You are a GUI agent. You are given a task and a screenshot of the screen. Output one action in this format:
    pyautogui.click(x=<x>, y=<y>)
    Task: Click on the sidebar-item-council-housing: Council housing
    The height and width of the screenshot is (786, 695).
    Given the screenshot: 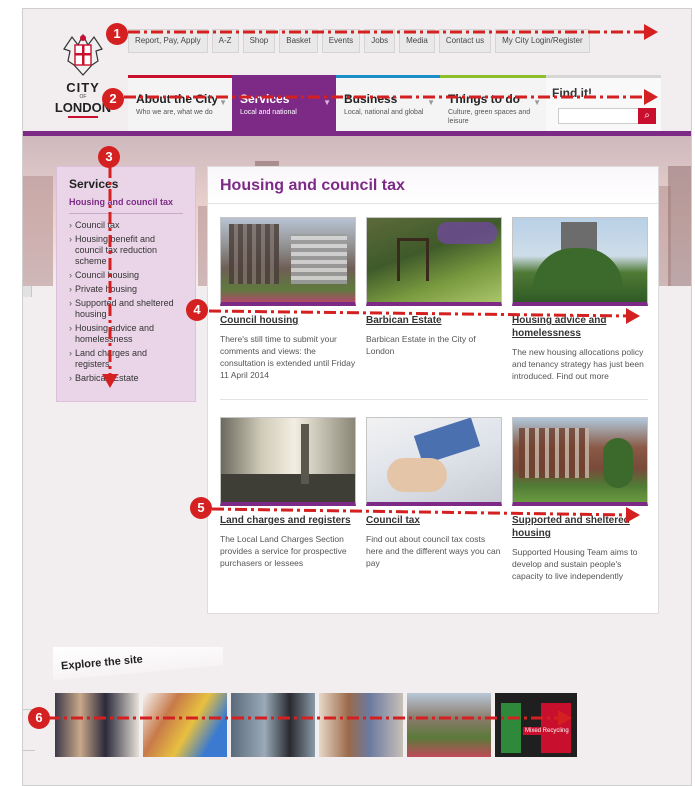 What is the action you would take?
    pyautogui.click(x=126, y=275)
    